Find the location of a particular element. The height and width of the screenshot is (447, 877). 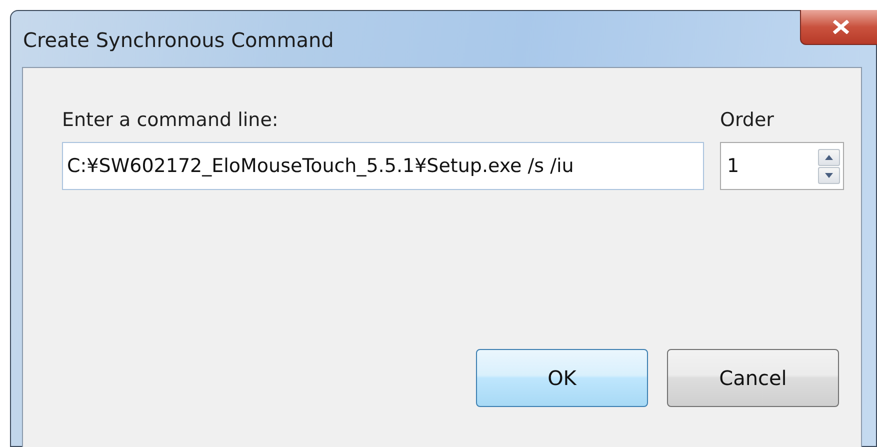

ok-button: OK is located at coordinates (562, 378).